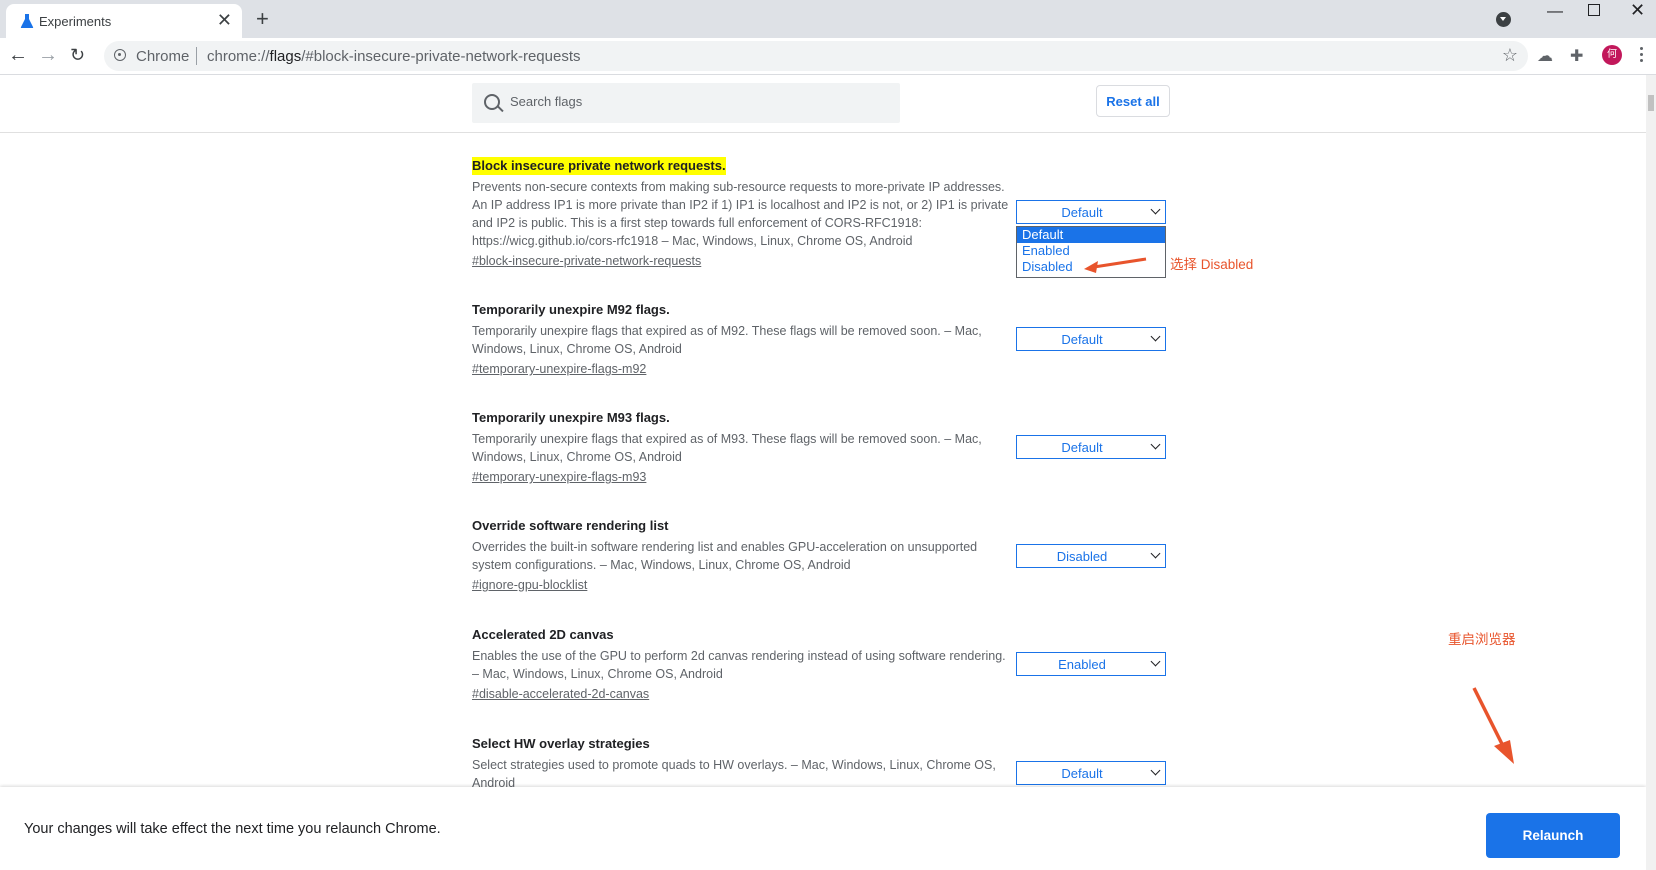 The width and height of the screenshot is (1656, 870). What do you see at coordinates (586, 261) in the screenshot?
I see `flag-permalink: #block-insecure-private-network-requests` at bounding box center [586, 261].